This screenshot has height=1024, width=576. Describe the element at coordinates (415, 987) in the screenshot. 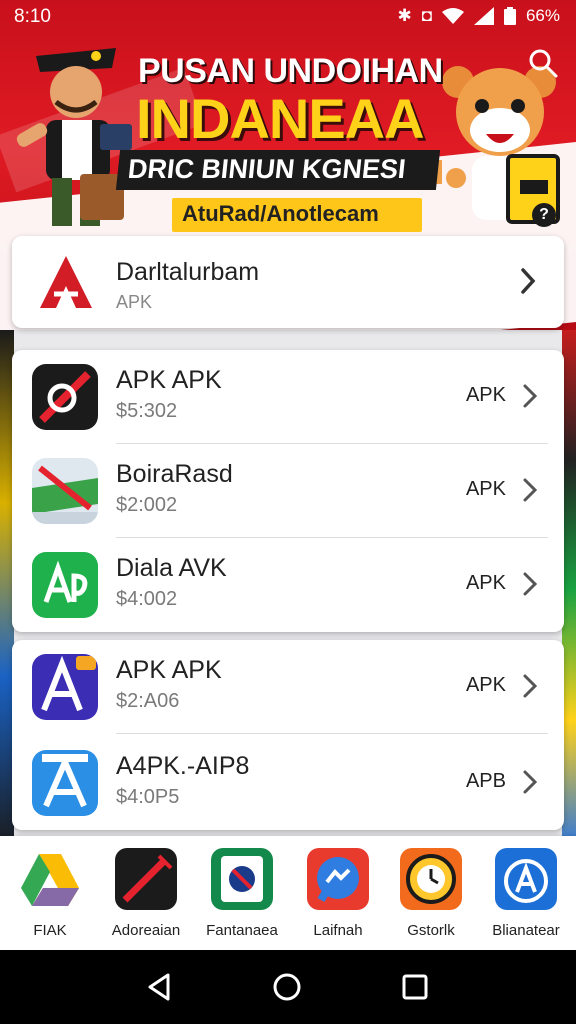

I see `recents-icon` at that location.